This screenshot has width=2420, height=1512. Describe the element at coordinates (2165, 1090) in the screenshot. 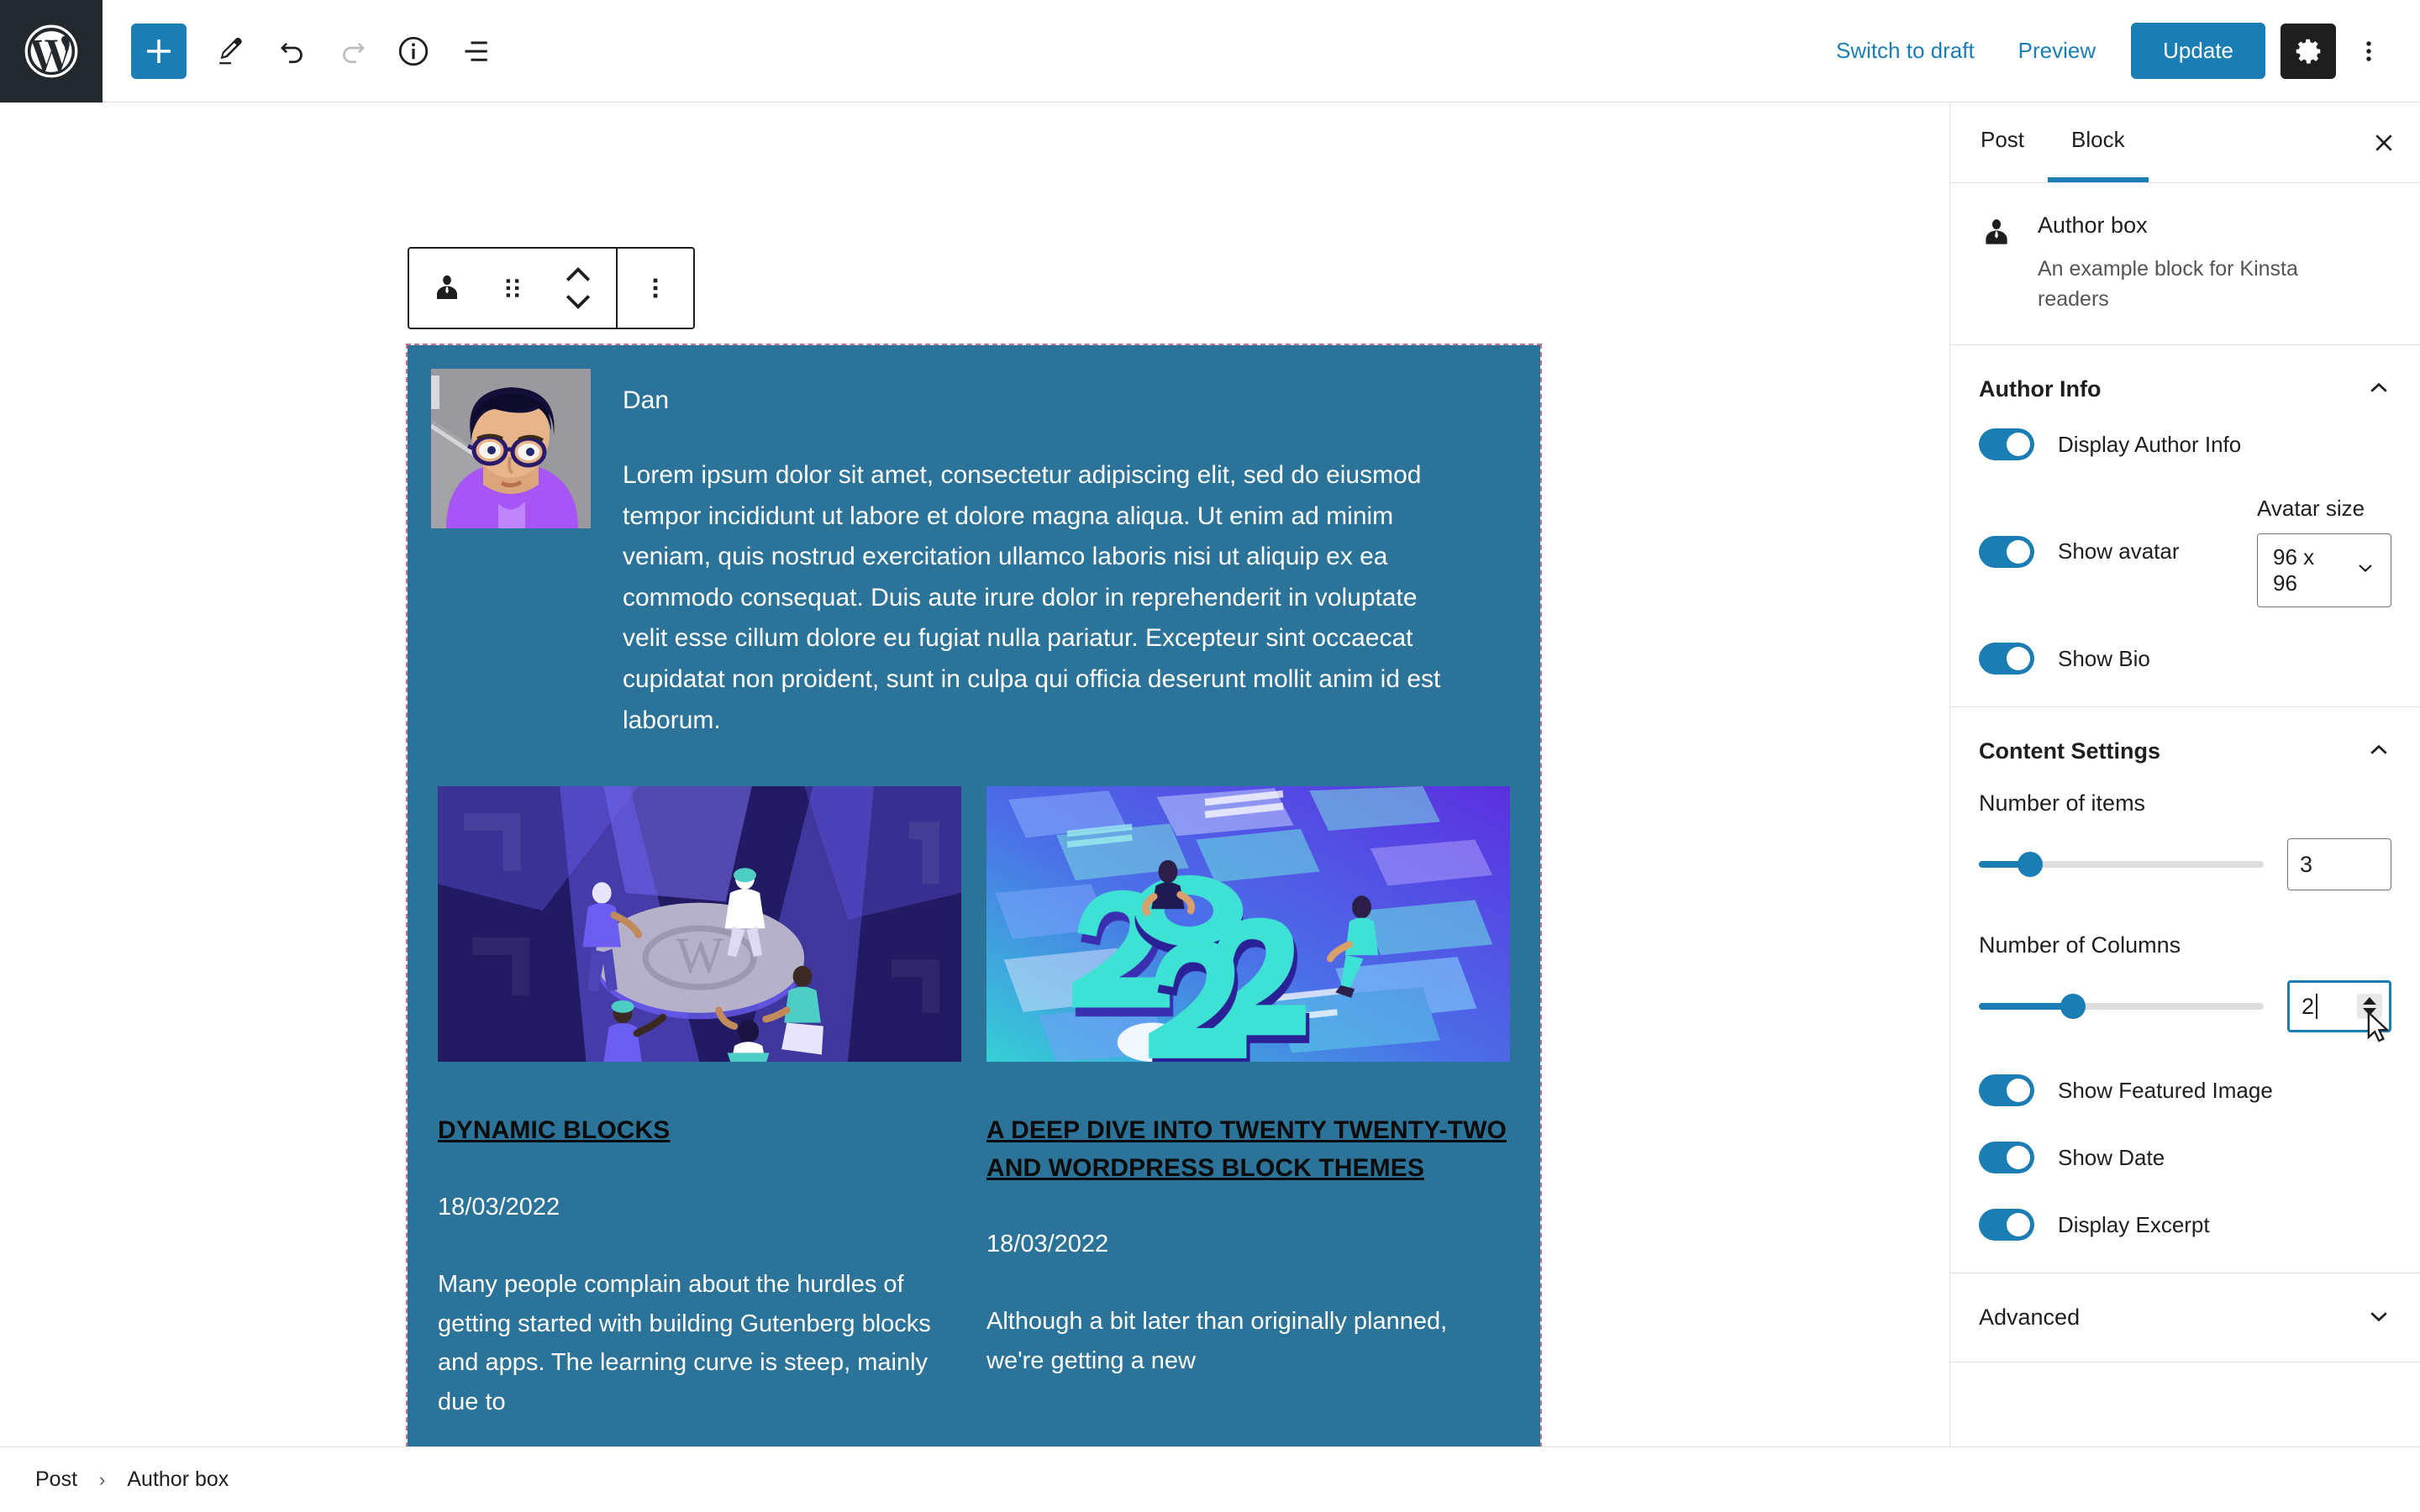

I see `toggle-label: Show Featured Image` at that location.